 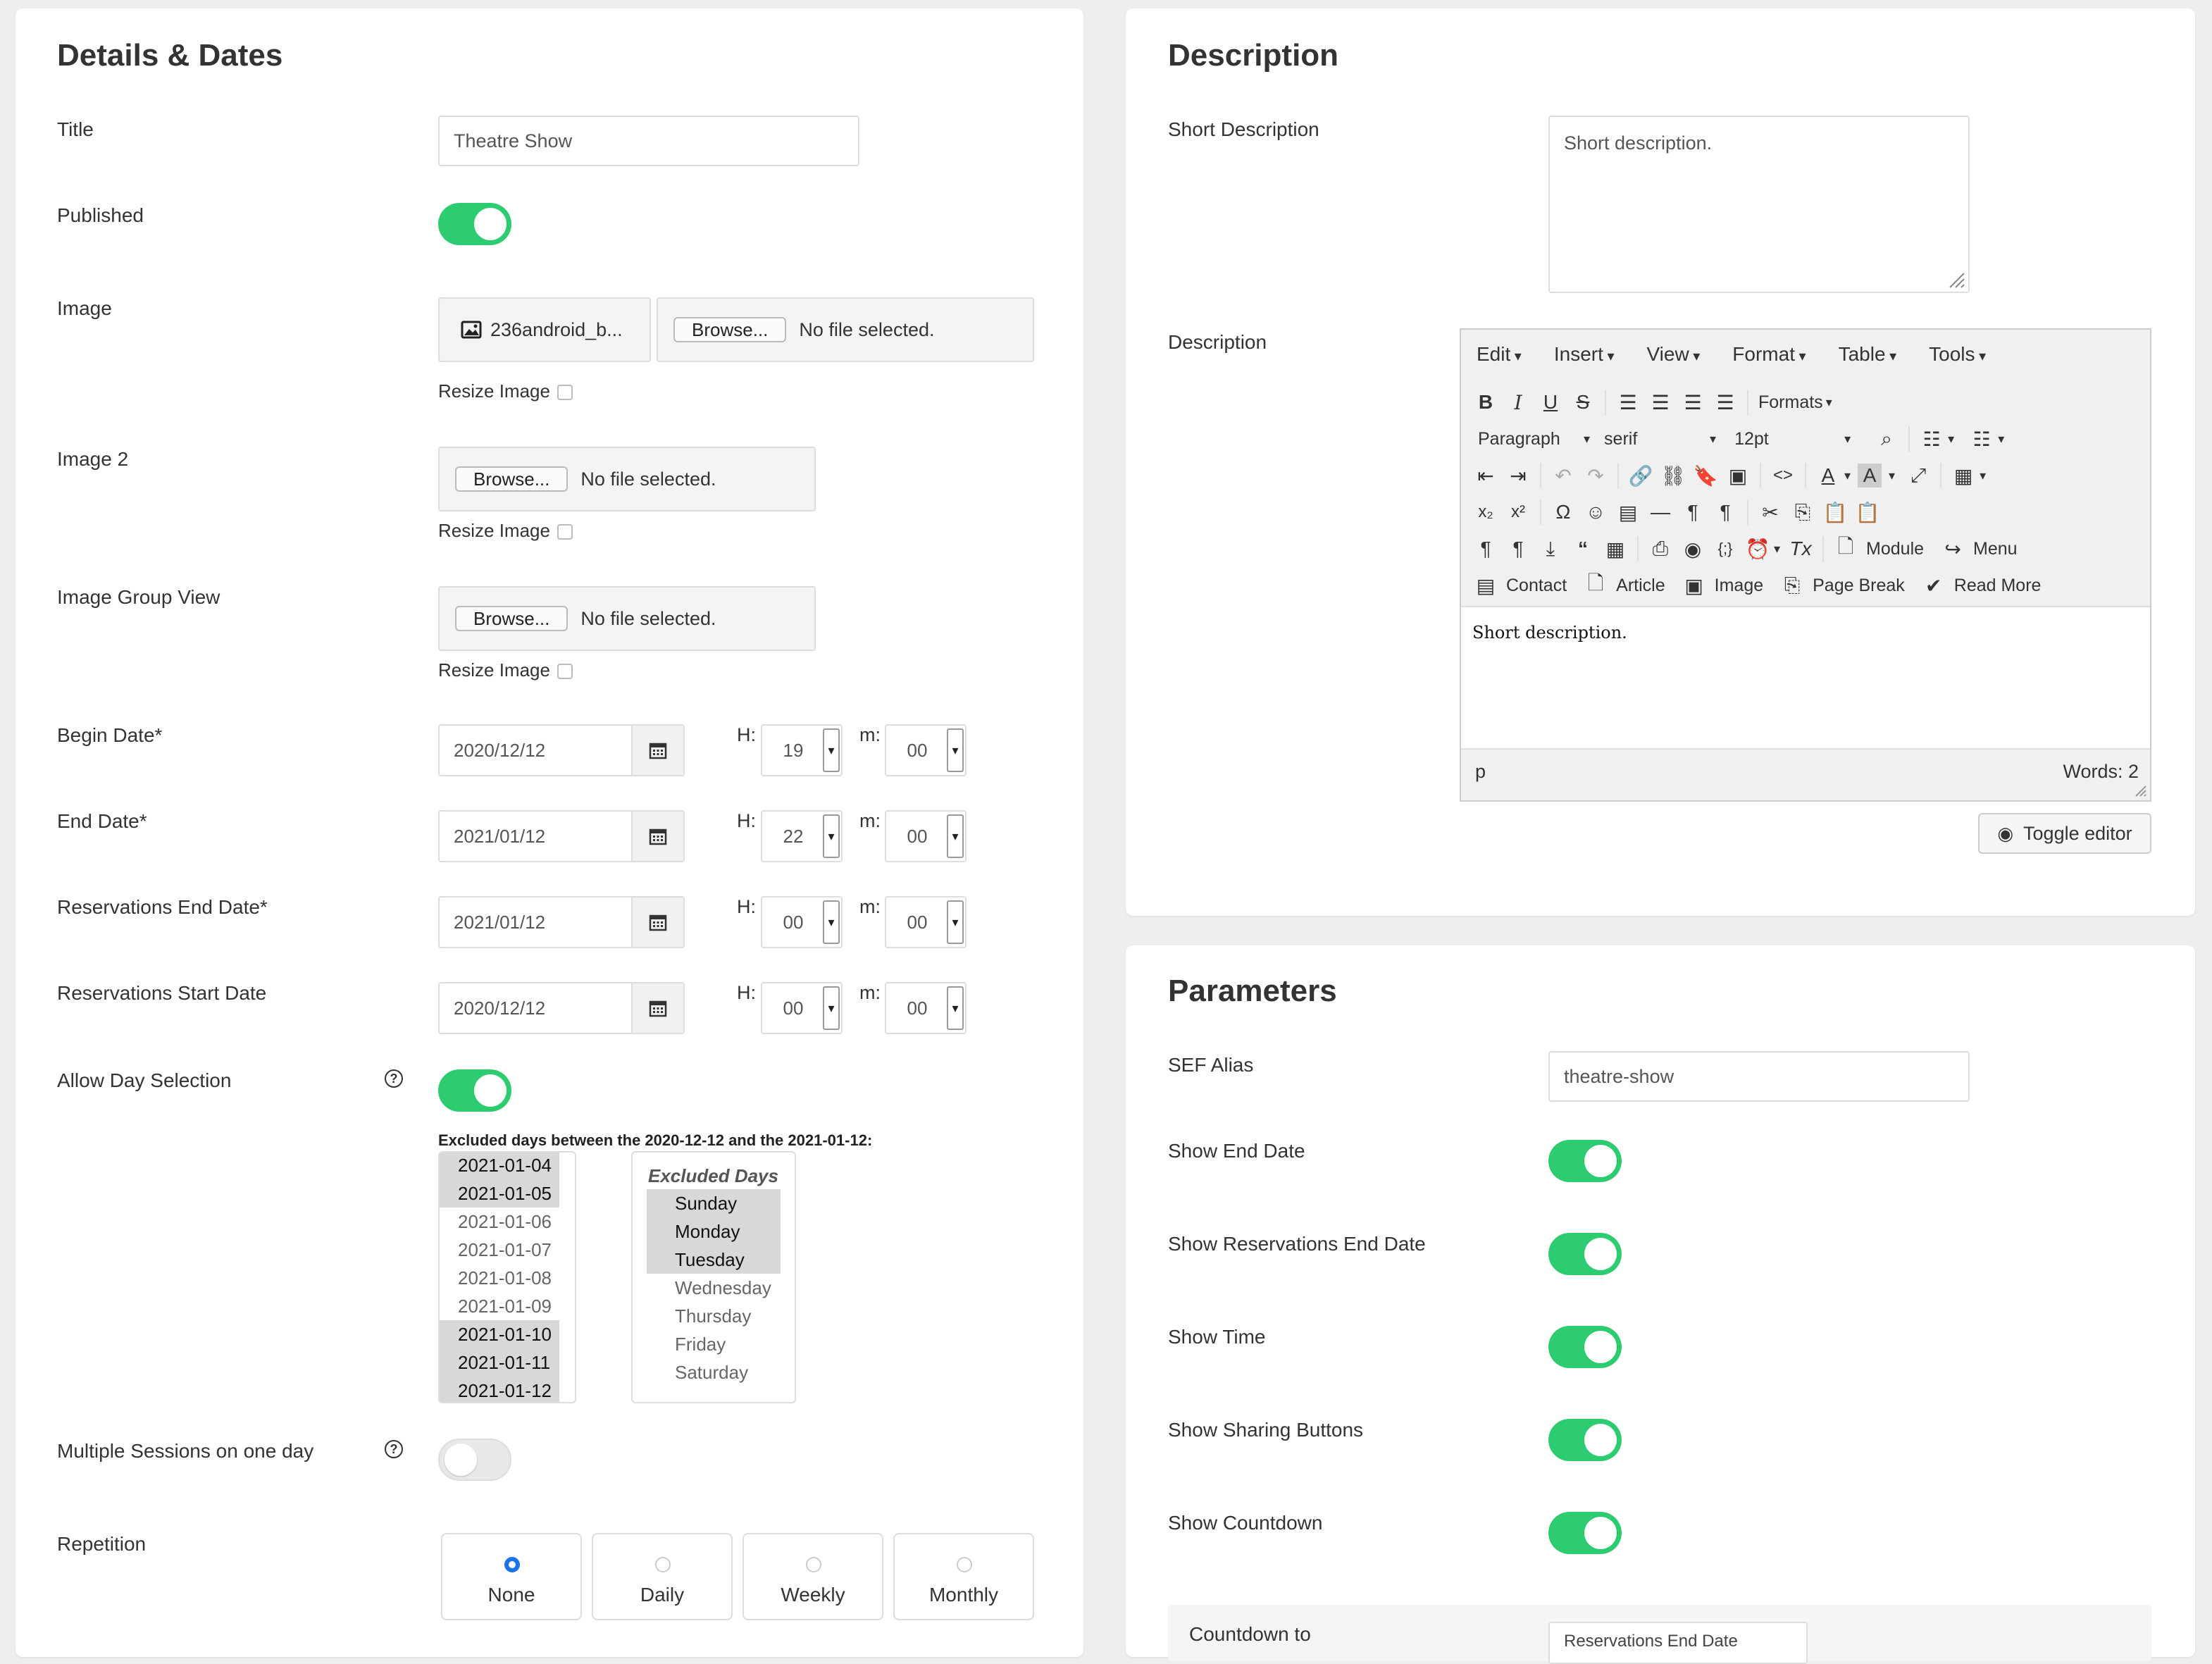 I want to click on date-row-0-minute-select: 00 ▾, so click(x=926, y=750).